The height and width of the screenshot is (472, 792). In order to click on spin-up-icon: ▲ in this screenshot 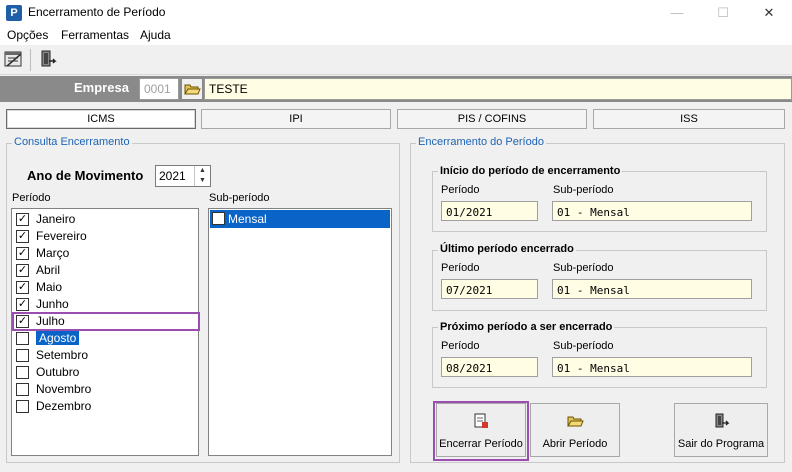, I will do `click(202, 171)`.